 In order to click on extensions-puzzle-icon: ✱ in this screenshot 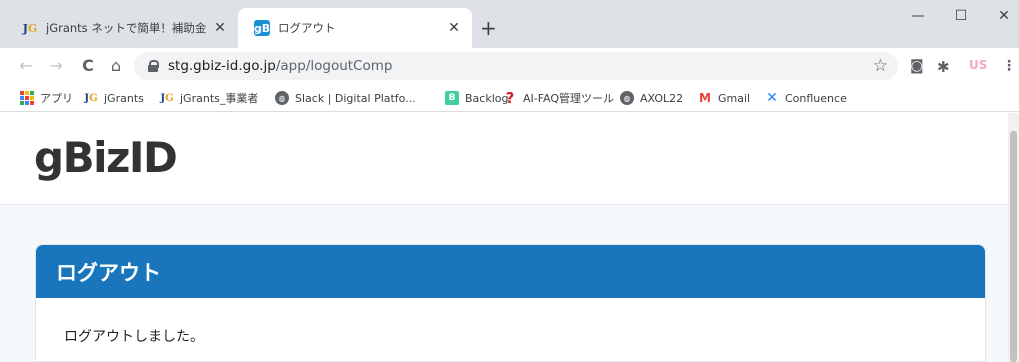, I will do `click(943, 67)`.